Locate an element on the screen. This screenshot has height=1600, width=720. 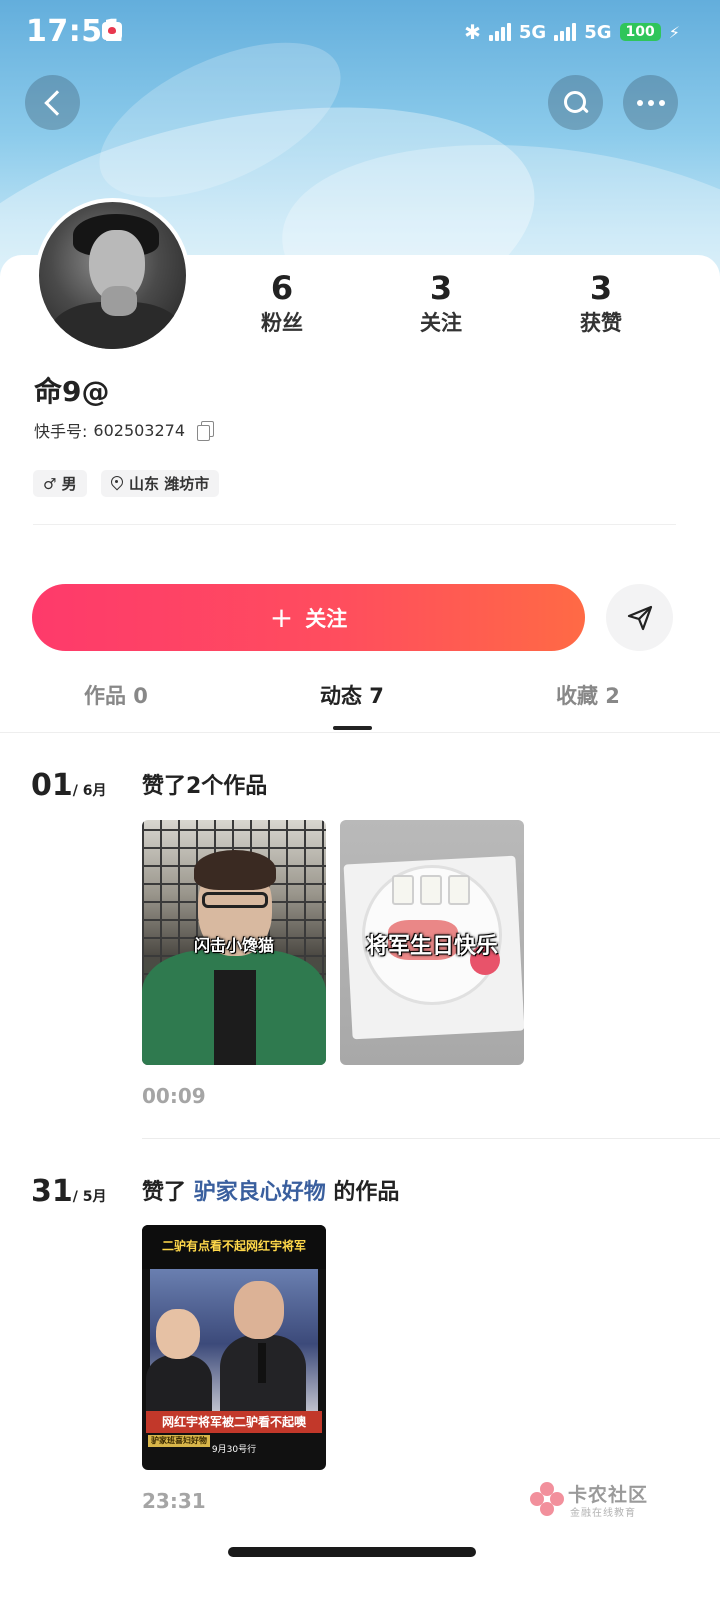
feed-date-month: / 6月 is located at coordinates (89, 791).